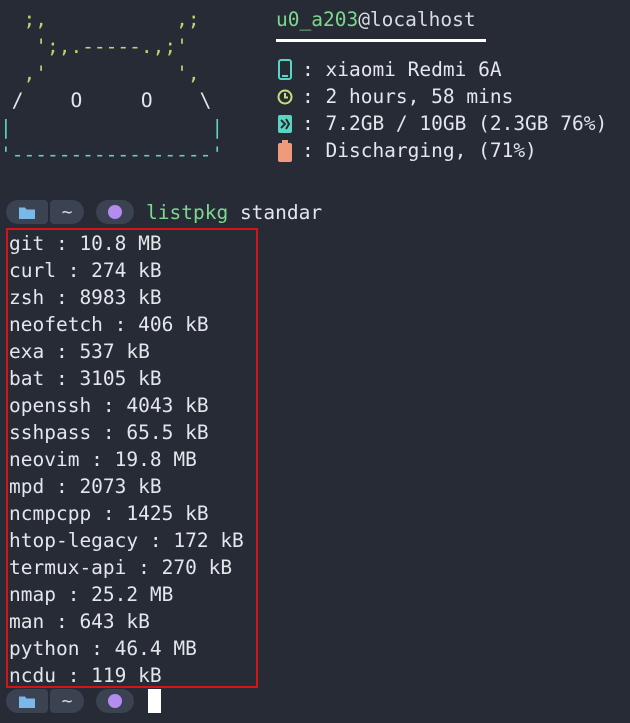 The height and width of the screenshot is (723, 630). I want to click on list-item: neovim : 19.8 MB, so click(103, 459).